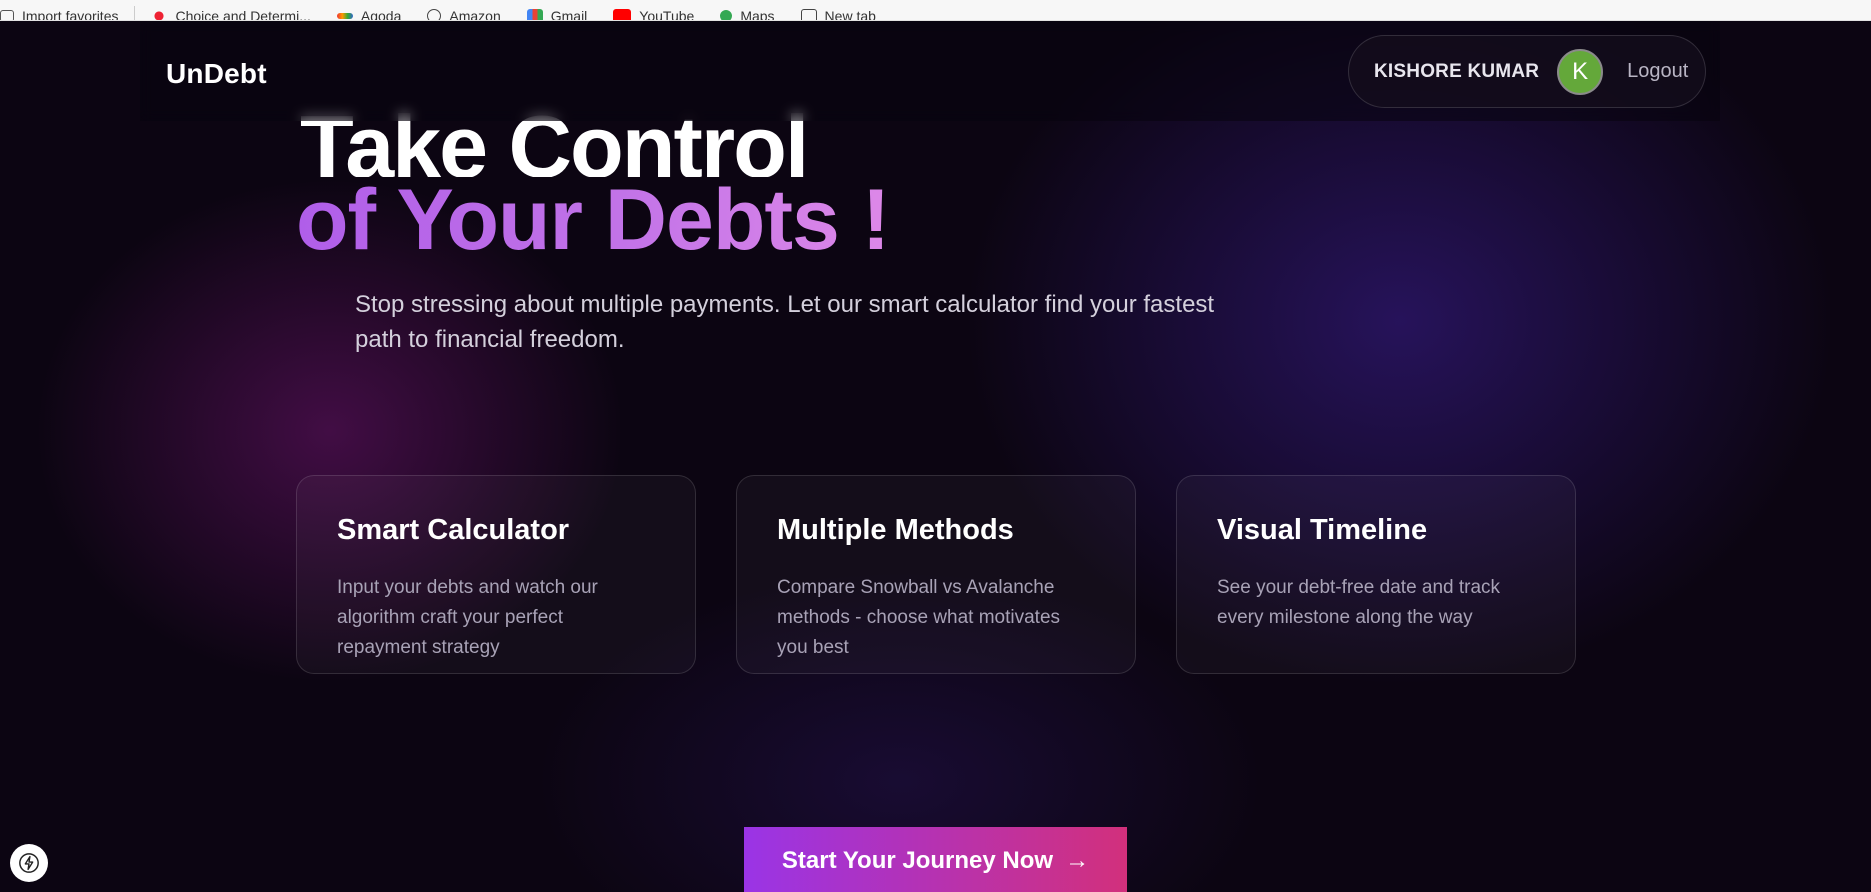 Image resolution: width=1871 pixels, height=892 pixels. I want to click on bookmark-gmail: Gmail, so click(557, 14).